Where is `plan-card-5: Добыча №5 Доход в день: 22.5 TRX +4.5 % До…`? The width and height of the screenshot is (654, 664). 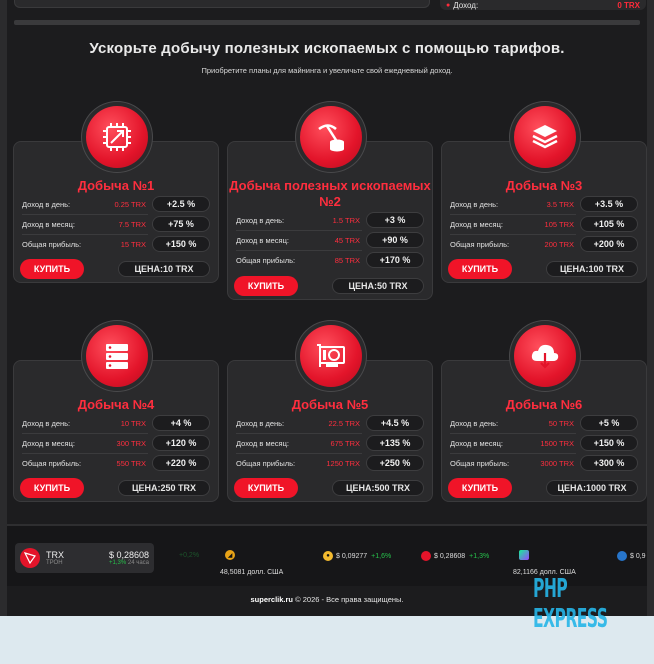
plan-card-5: Добыча №5 Доход в день: 22.5 TRX +4.5 % До… is located at coordinates (330, 413).